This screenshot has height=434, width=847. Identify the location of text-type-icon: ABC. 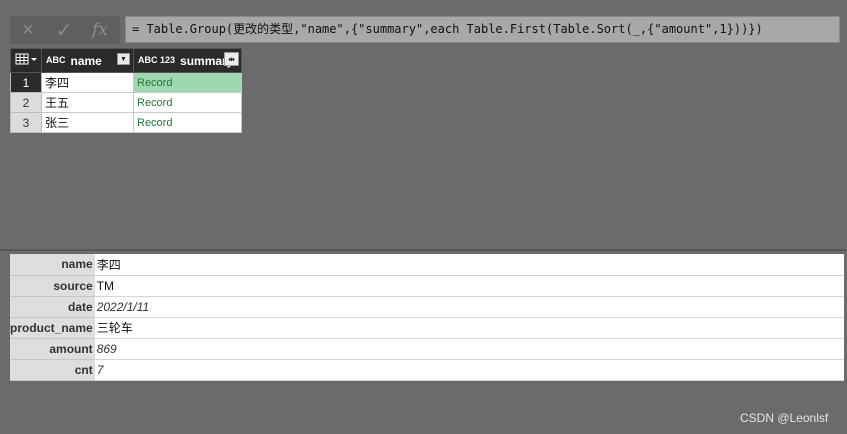
(56, 60).